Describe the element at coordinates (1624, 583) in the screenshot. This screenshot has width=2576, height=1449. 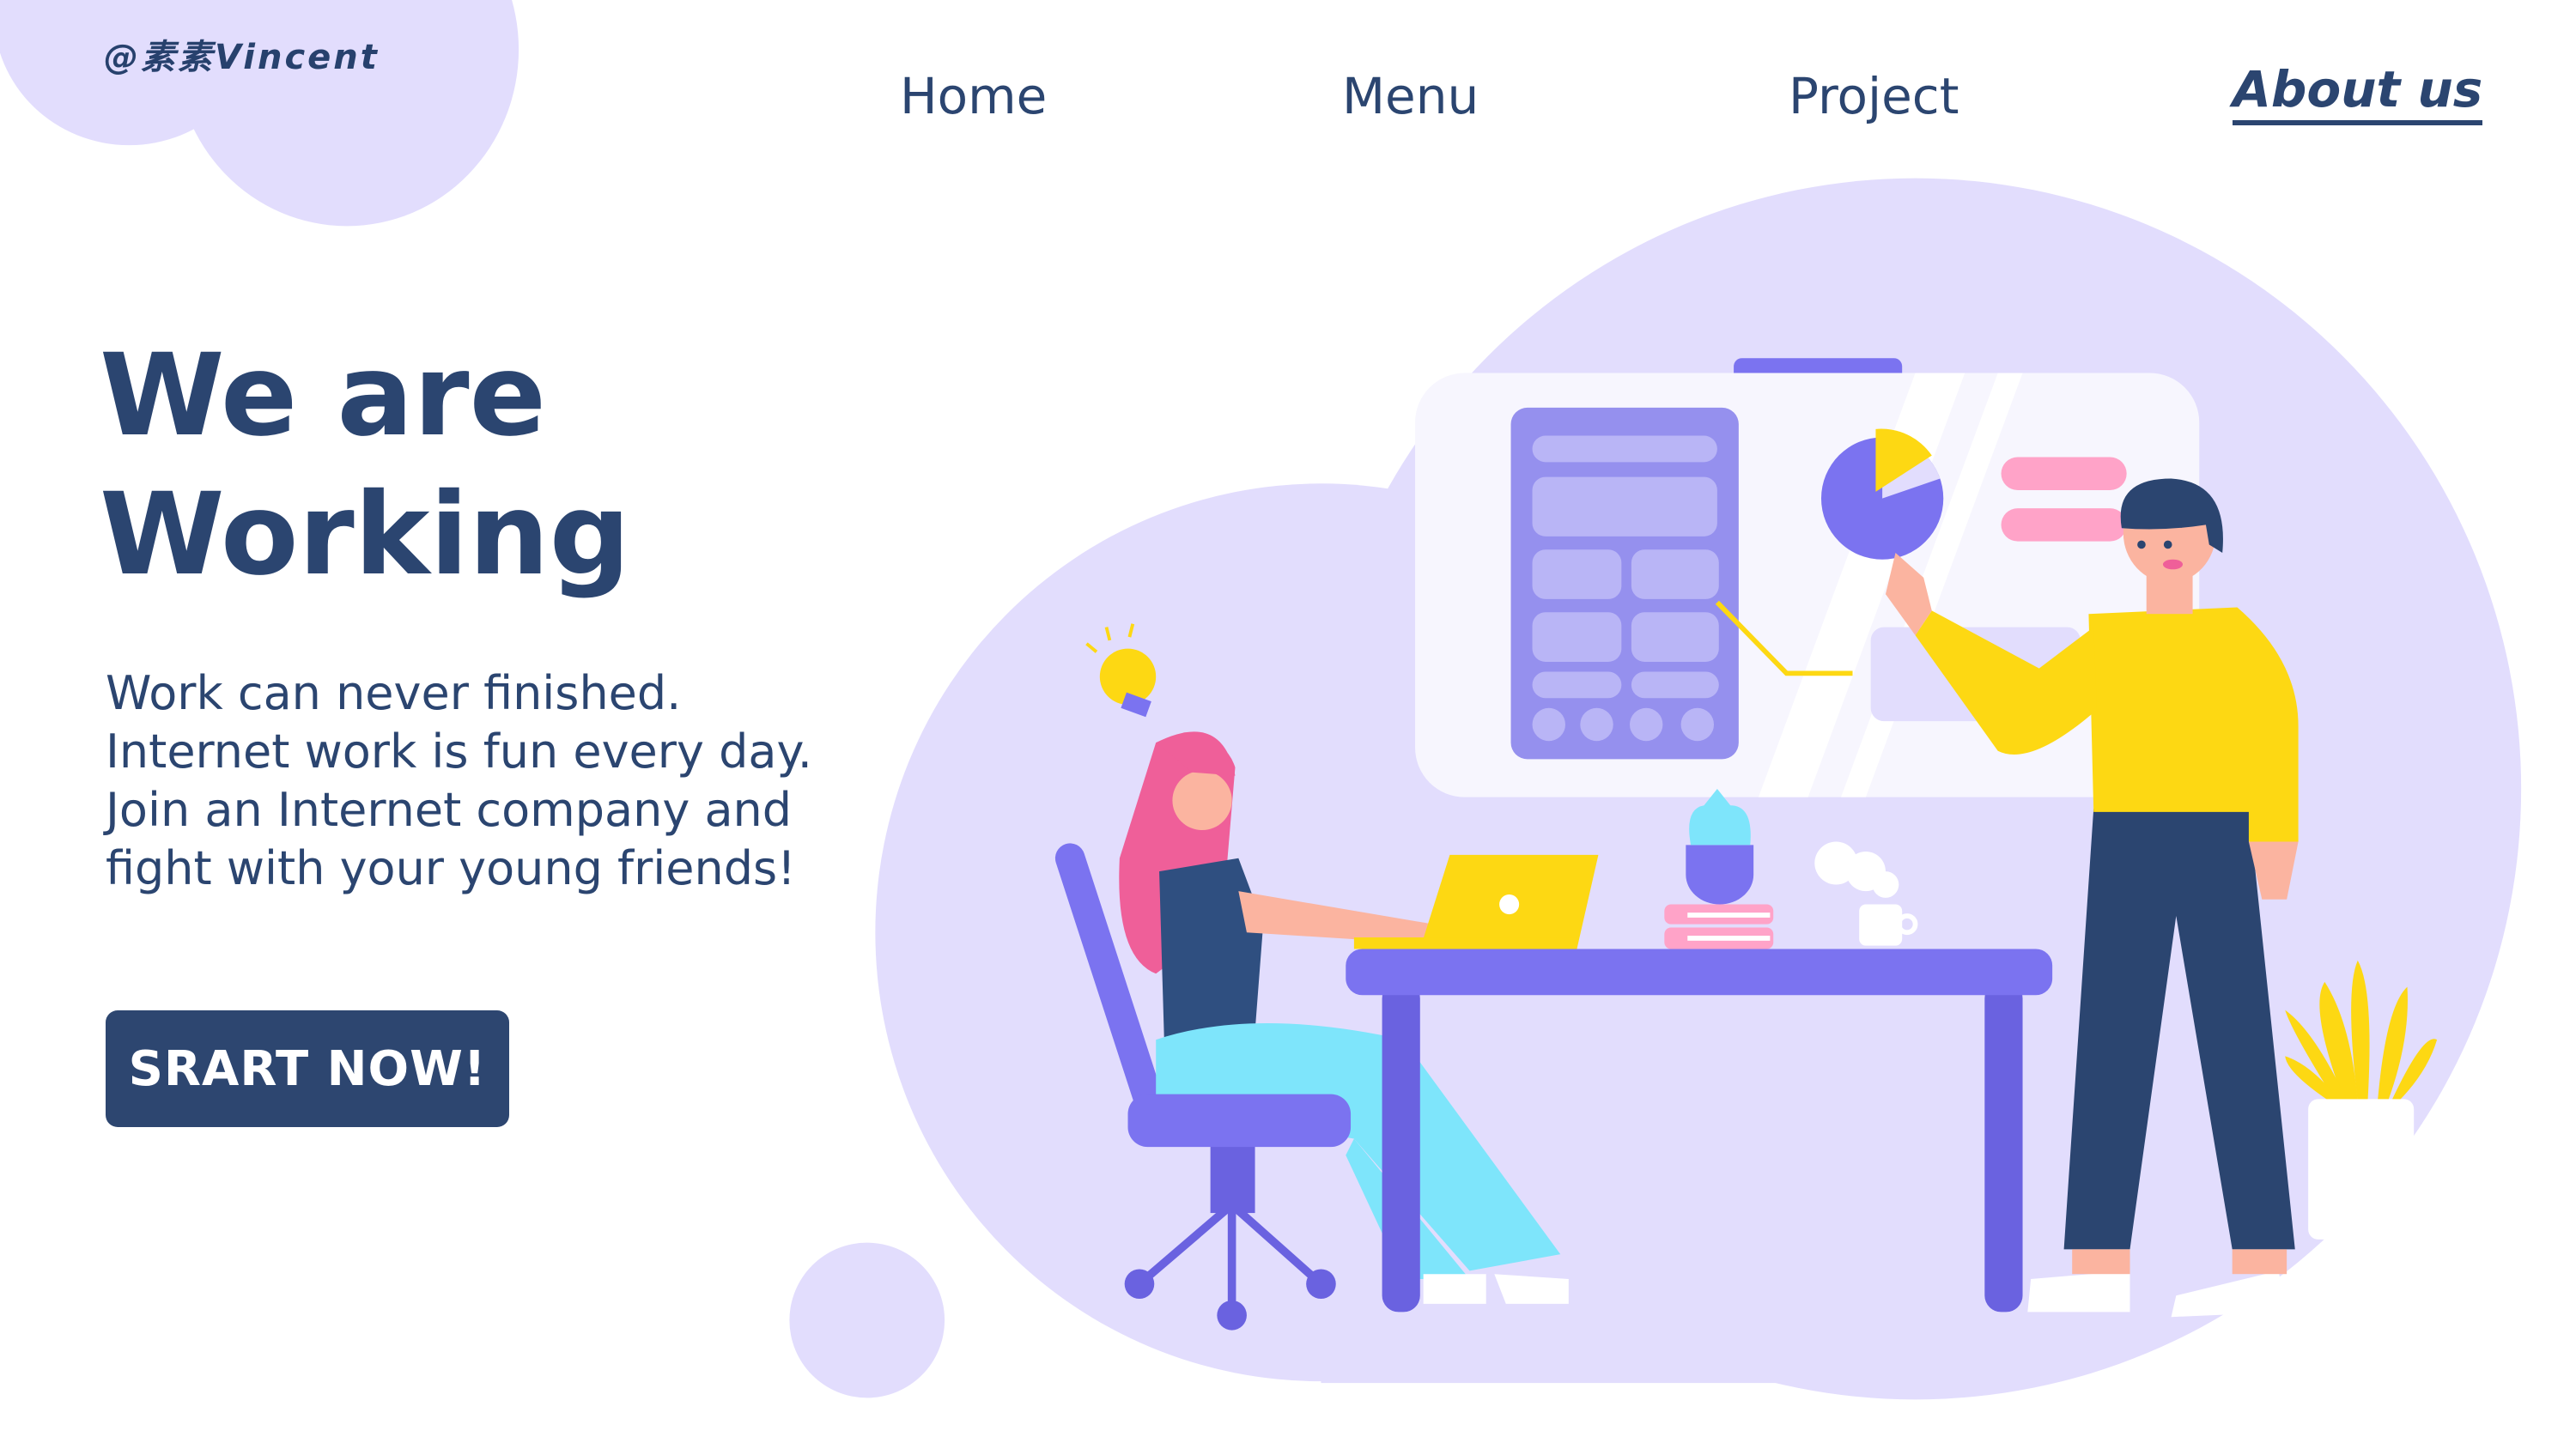
I see `phone-wireframe` at that location.